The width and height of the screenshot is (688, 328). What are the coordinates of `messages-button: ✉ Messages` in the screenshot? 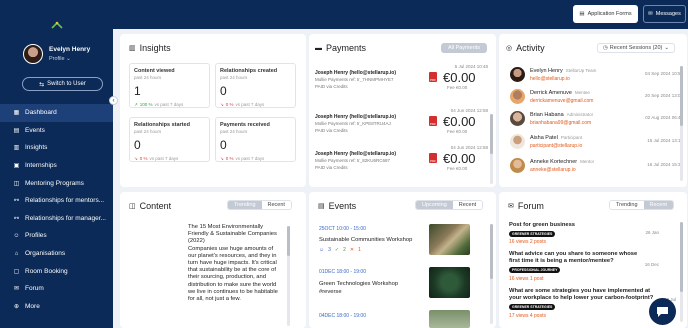 It's located at (664, 14).